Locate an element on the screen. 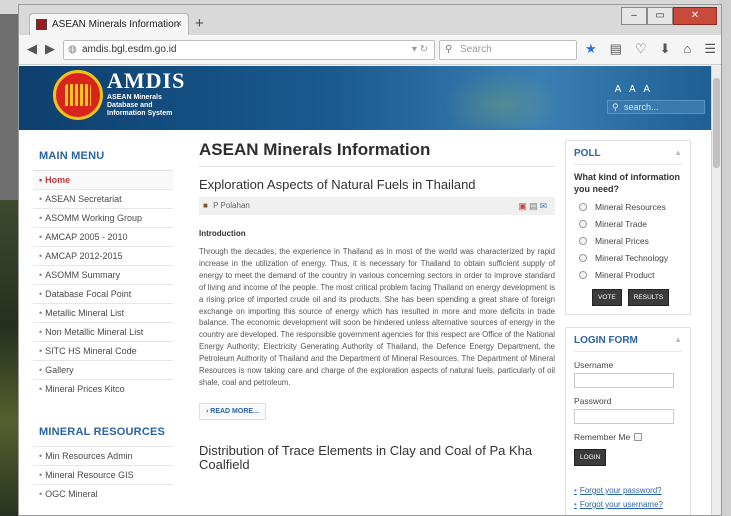  page-title: ASEAN Minerals Information is located at coordinates (377, 153).